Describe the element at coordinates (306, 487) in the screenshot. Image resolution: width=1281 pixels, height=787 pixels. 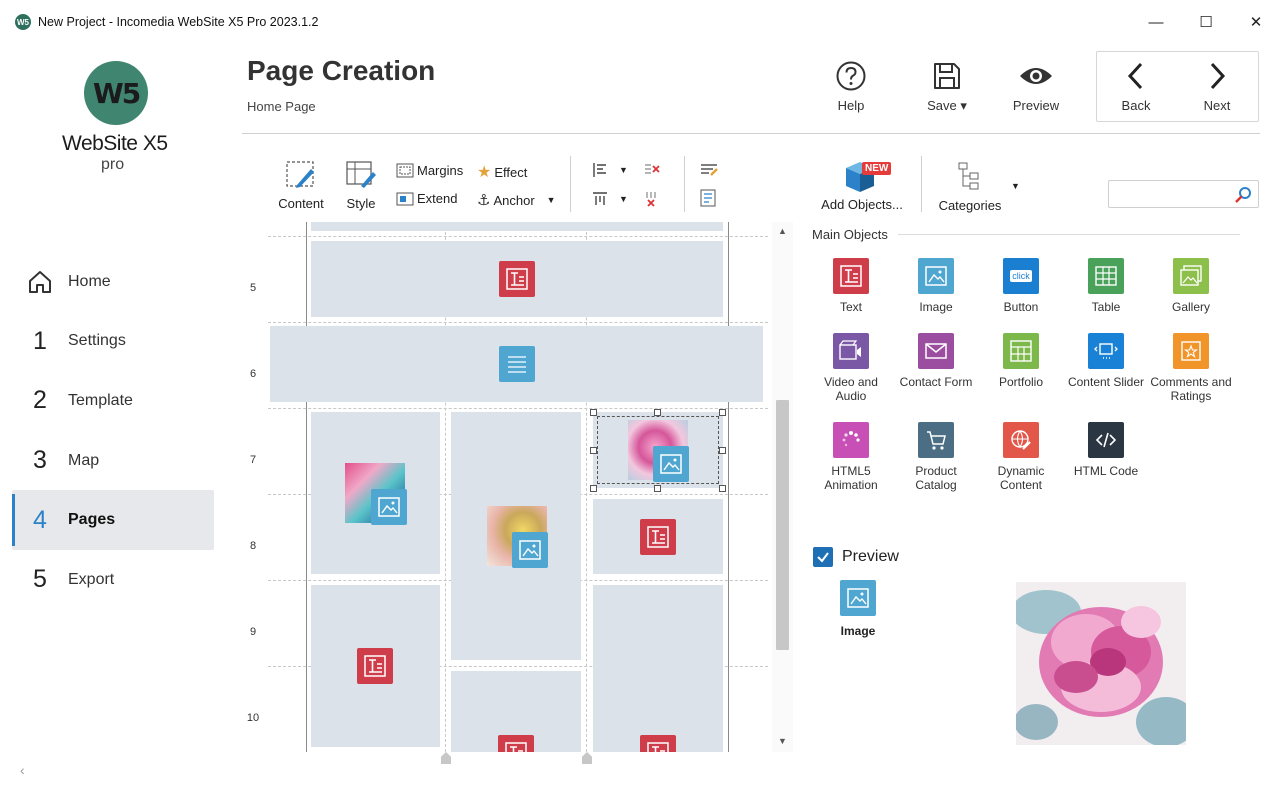
I see `page-edge-left` at that location.